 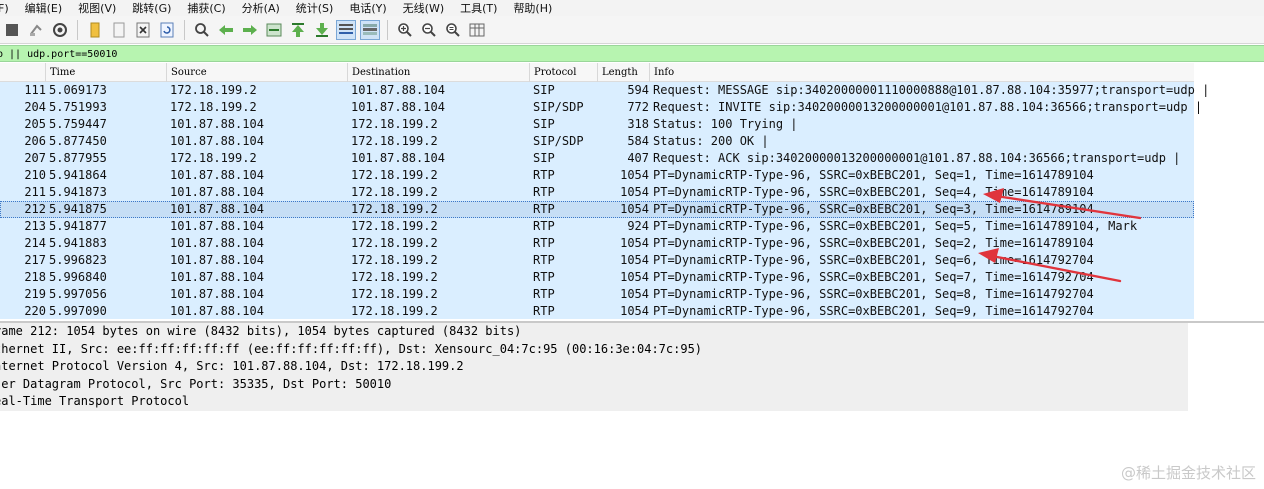 What do you see at coordinates (346, 29) in the screenshot?
I see `autoscroll-icon` at bounding box center [346, 29].